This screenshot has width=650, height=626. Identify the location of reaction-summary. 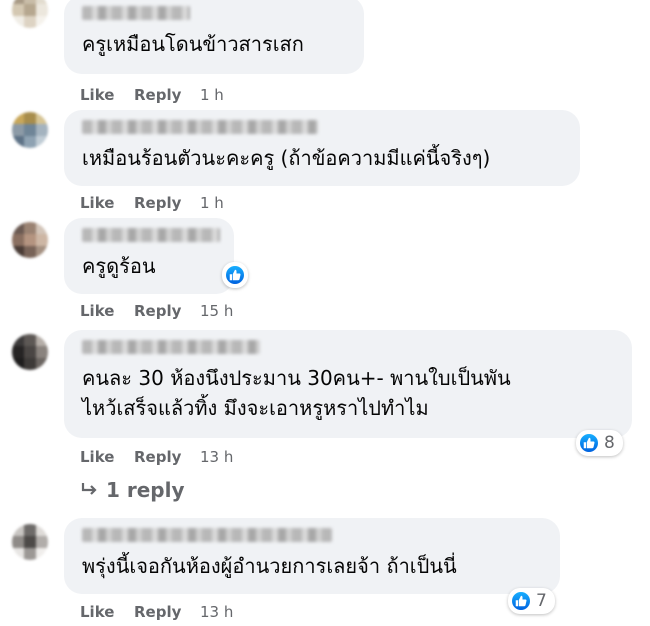
(235, 275).